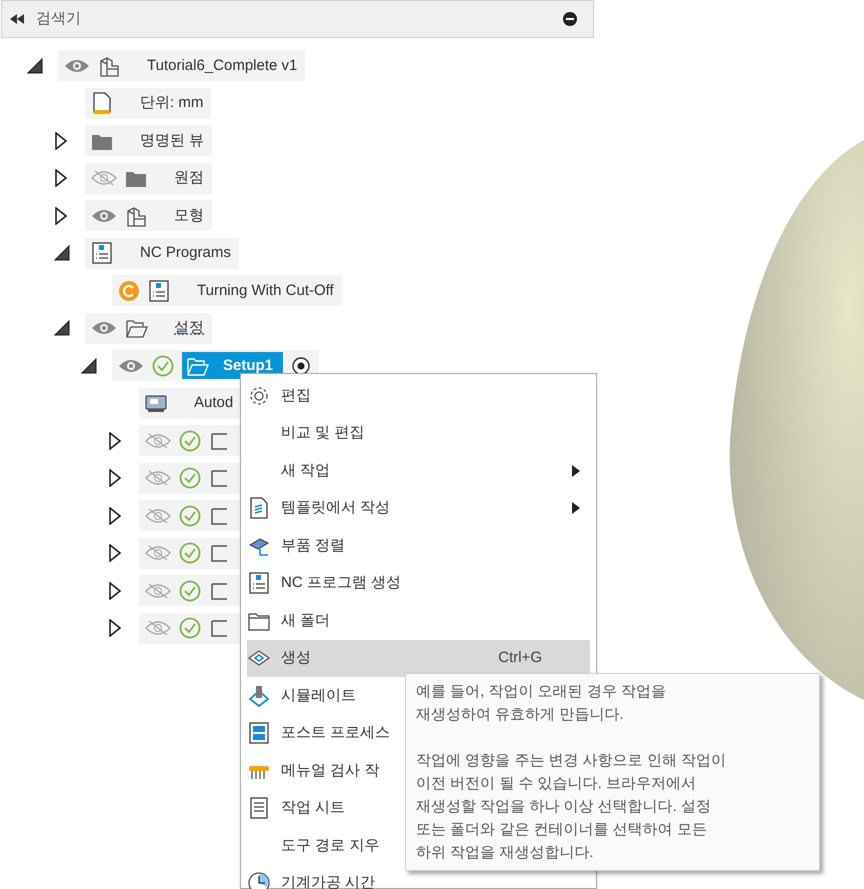  Describe the element at coordinates (520, 658) in the screenshot. I see `shortcut-text: Ctrl+G` at that location.